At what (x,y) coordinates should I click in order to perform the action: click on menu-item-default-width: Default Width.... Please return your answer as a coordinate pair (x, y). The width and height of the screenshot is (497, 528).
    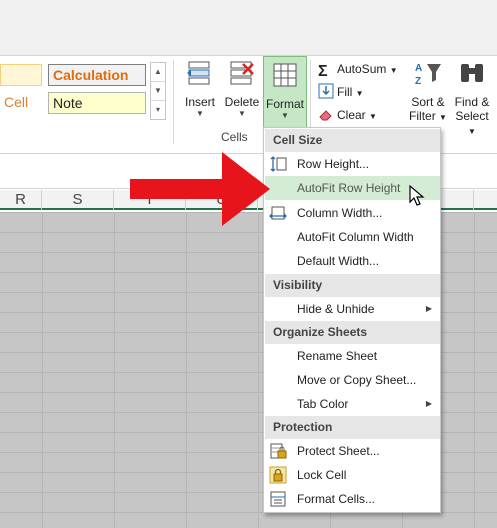
    Looking at the image, I should click on (352, 261).